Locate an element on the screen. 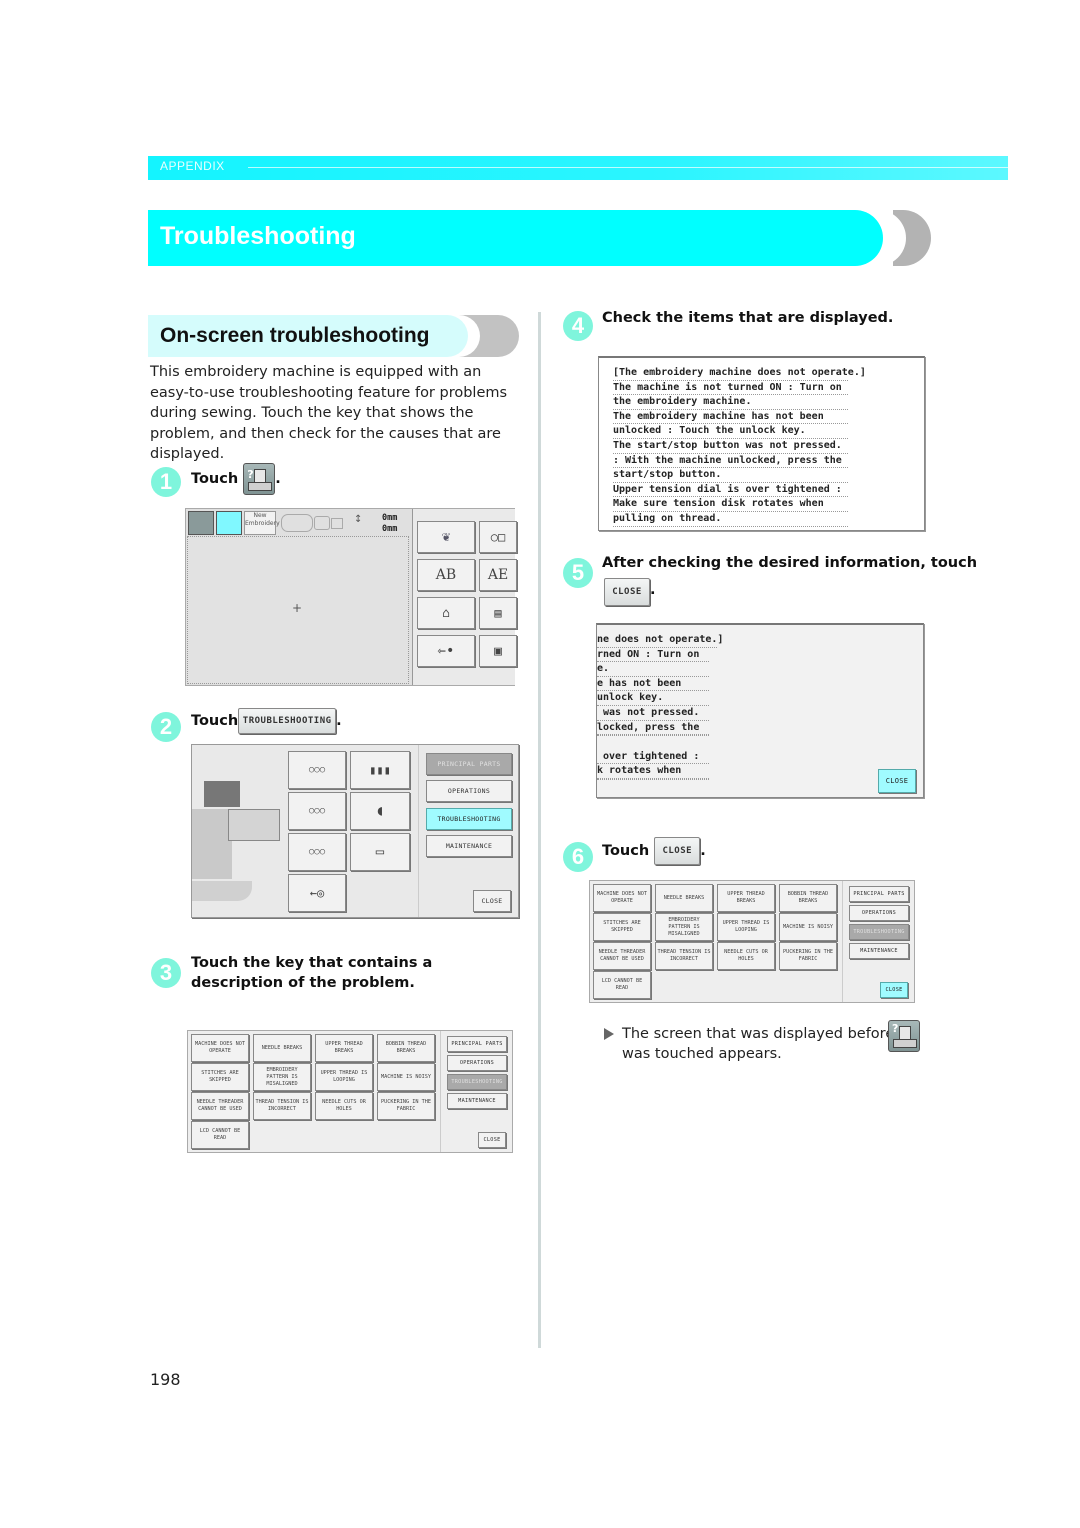  part-lcd-button: ○○○ is located at coordinates (317, 811).